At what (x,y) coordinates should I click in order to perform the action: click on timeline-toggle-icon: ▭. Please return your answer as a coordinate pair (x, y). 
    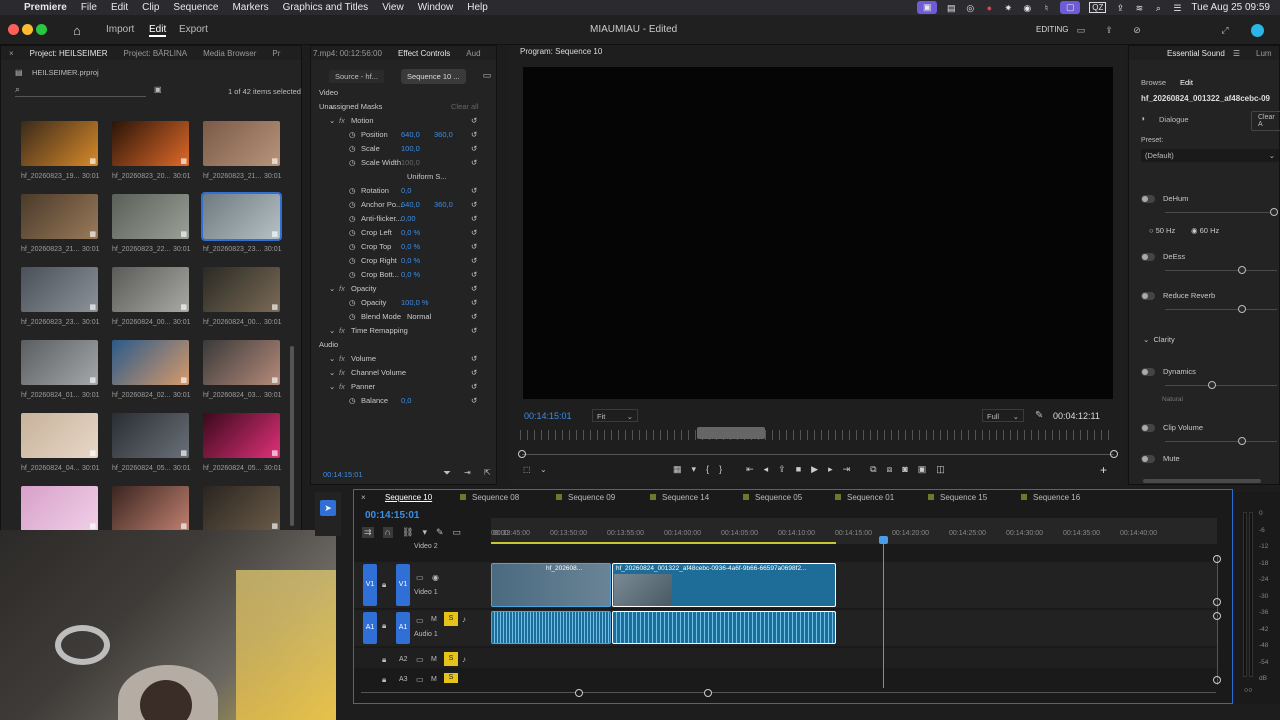
    Looking at the image, I should click on (487, 75).